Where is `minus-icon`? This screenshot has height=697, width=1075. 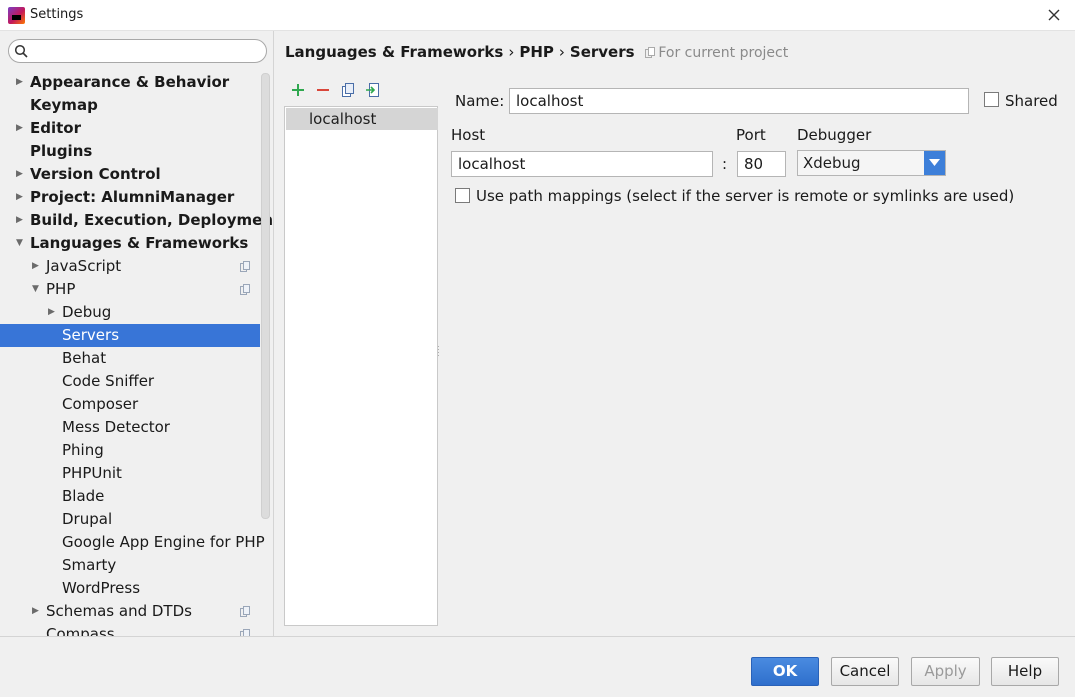
minus-icon is located at coordinates (323, 90).